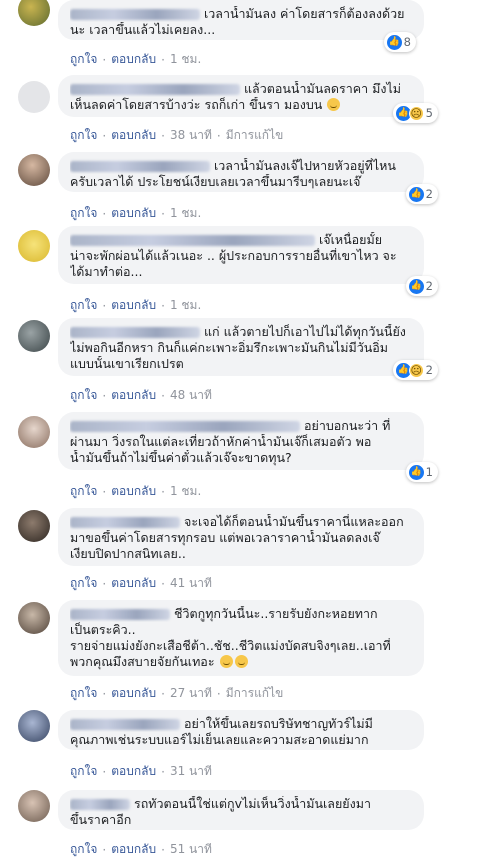 The image size is (491, 862). I want to click on reaction-count: 👍 8, so click(399, 42).